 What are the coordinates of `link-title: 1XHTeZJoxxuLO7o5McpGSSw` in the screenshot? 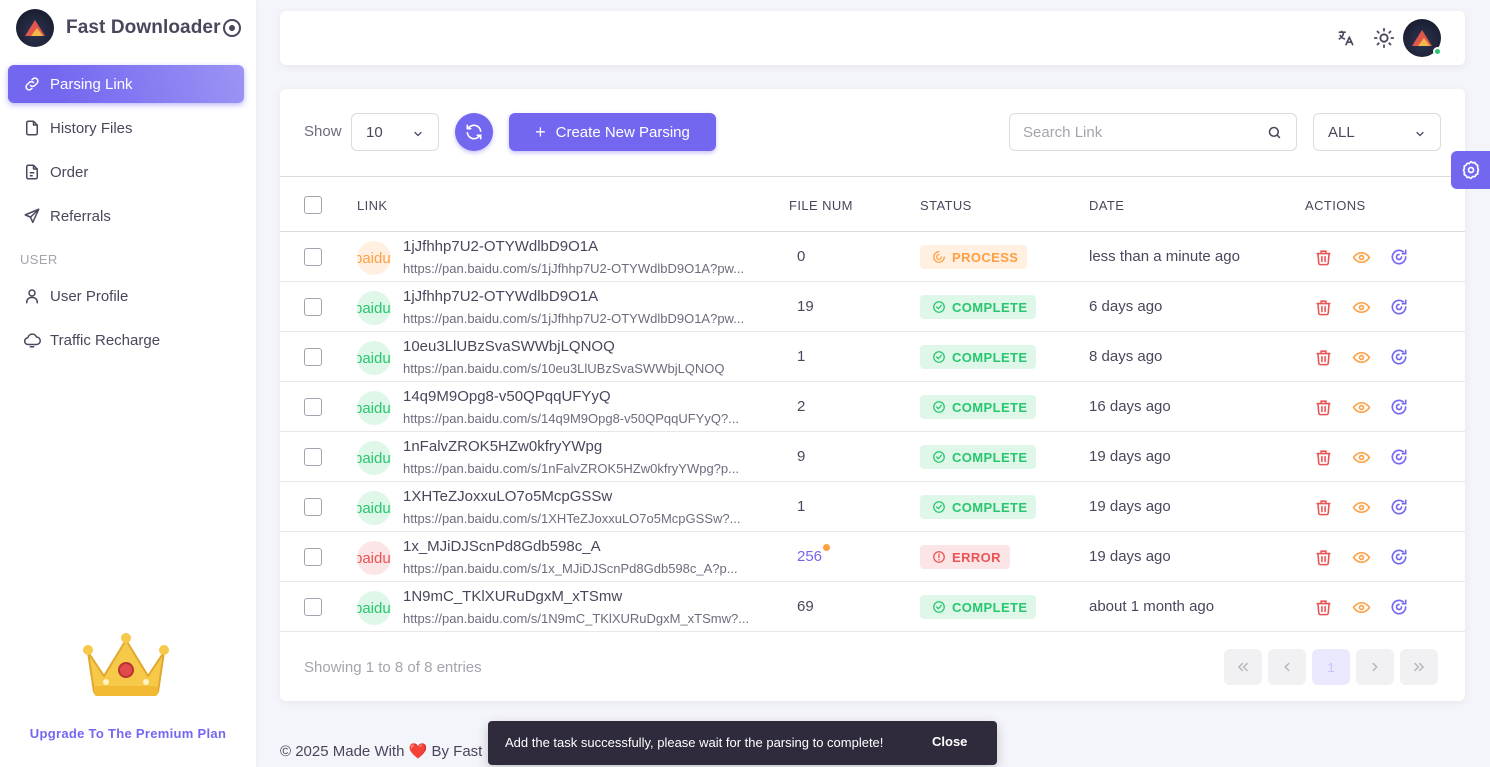 It's located at (507, 496).